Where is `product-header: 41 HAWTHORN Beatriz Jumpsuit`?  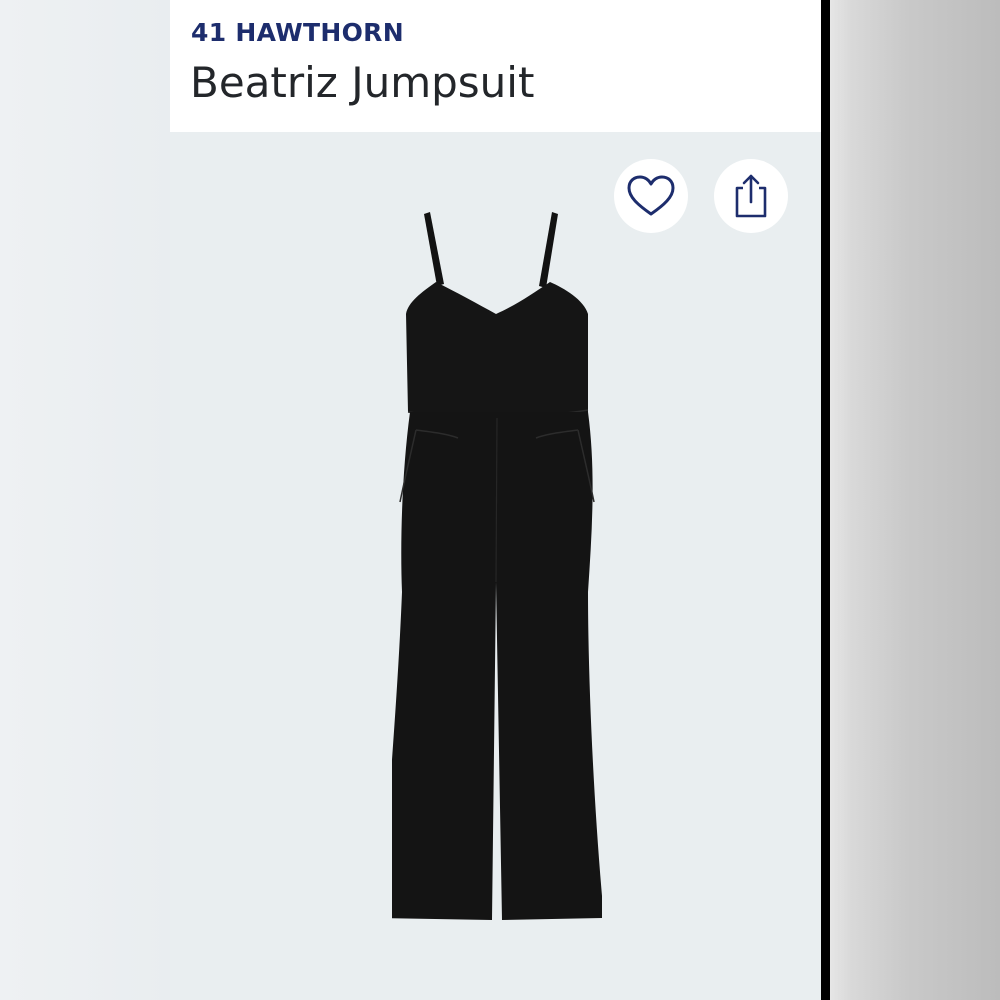
product-header: 41 HAWTHORN Beatriz Jumpsuit is located at coordinates (495, 66).